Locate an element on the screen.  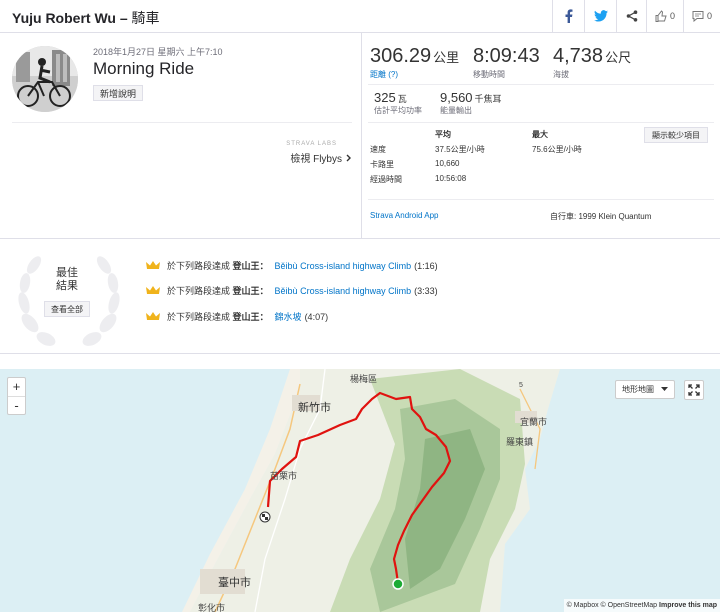
segment-time: (4:07) is located at coordinates (316, 316).